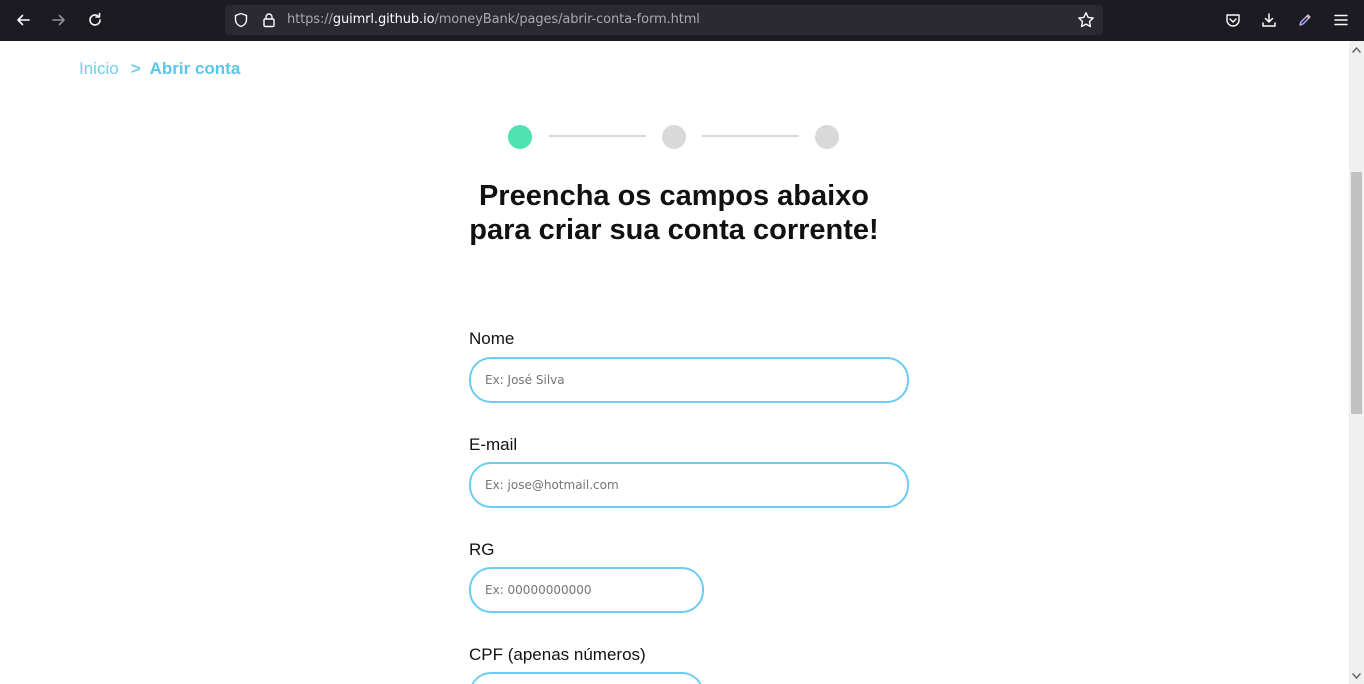  I want to click on form-stepper, so click(674, 137).